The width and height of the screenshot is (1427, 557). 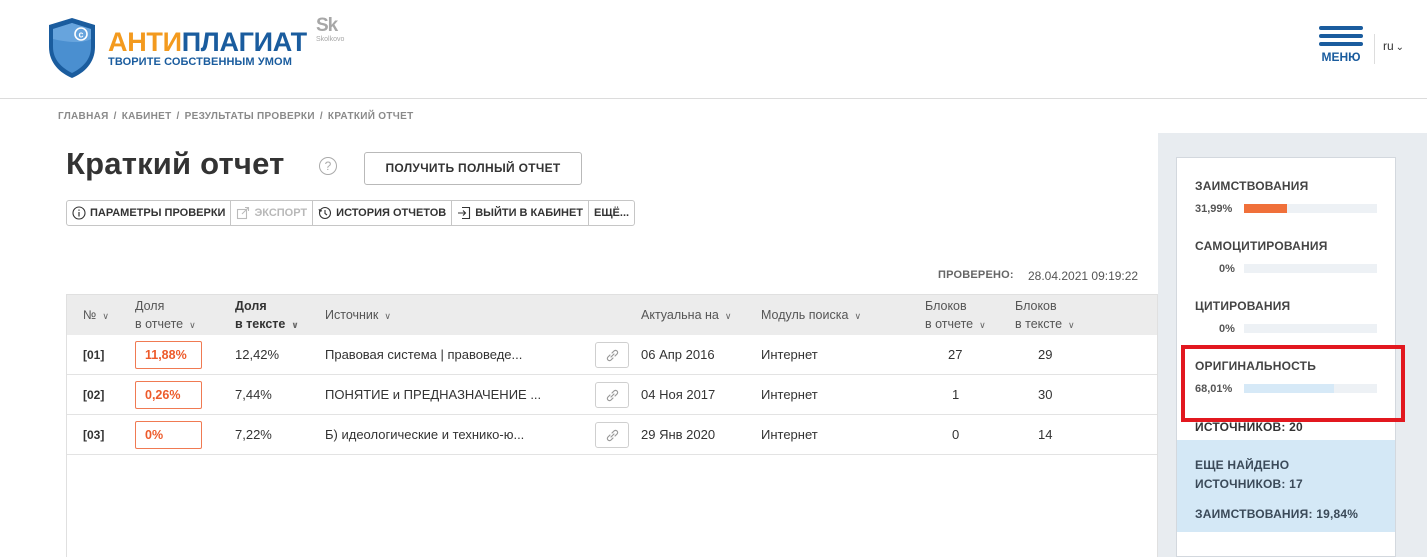 I want to click on divider, so click(x=1374, y=49).